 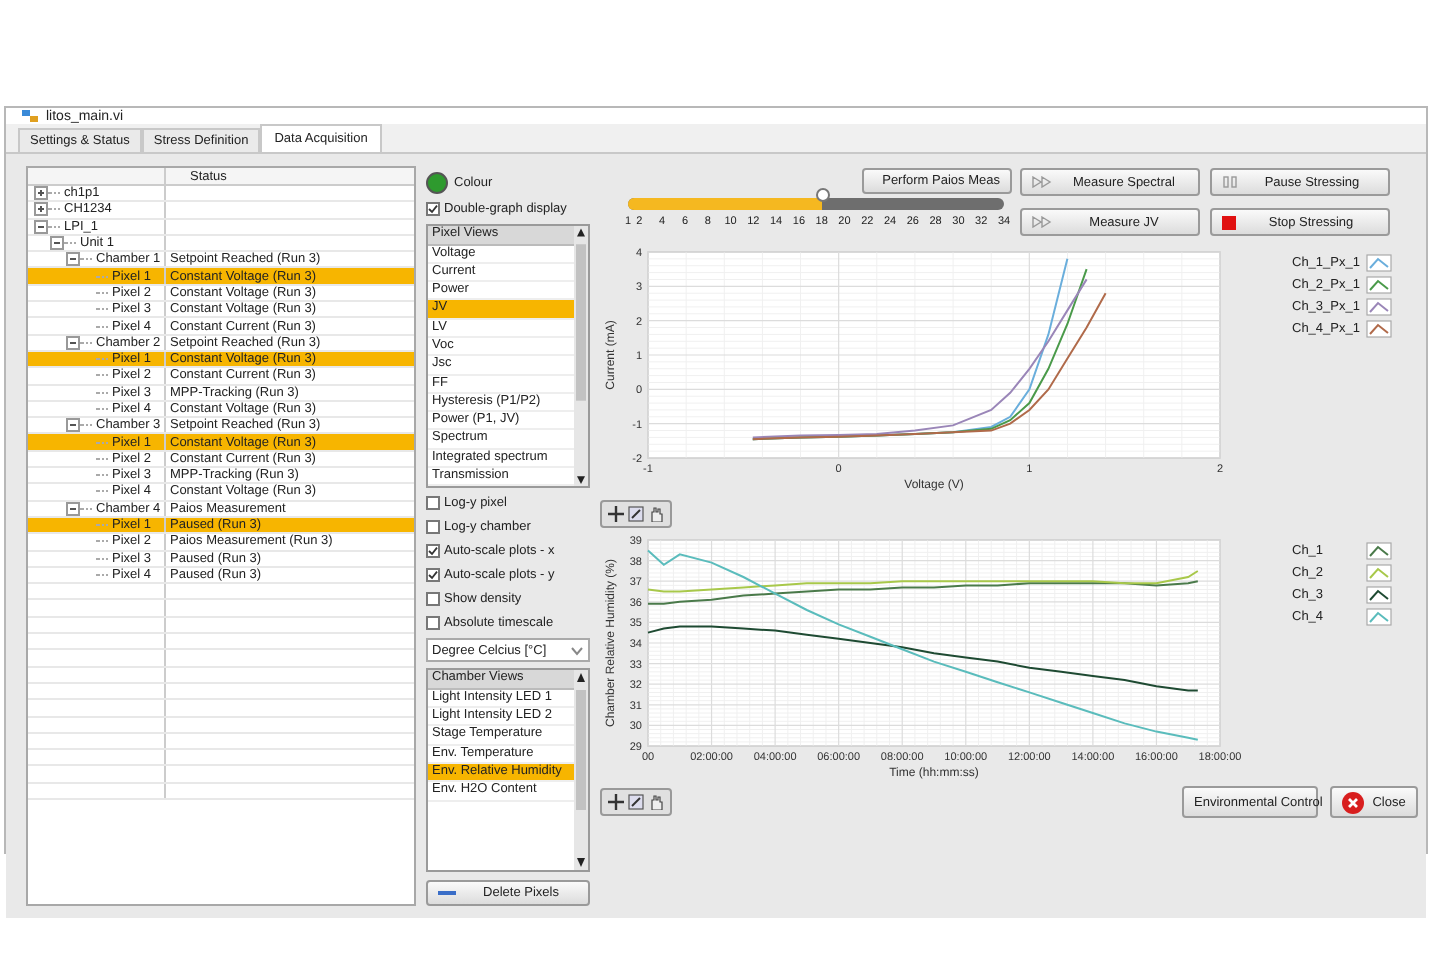 What do you see at coordinates (1229, 222) in the screenshot?
I see `stop-icon` at bounding box center [1229, 222].